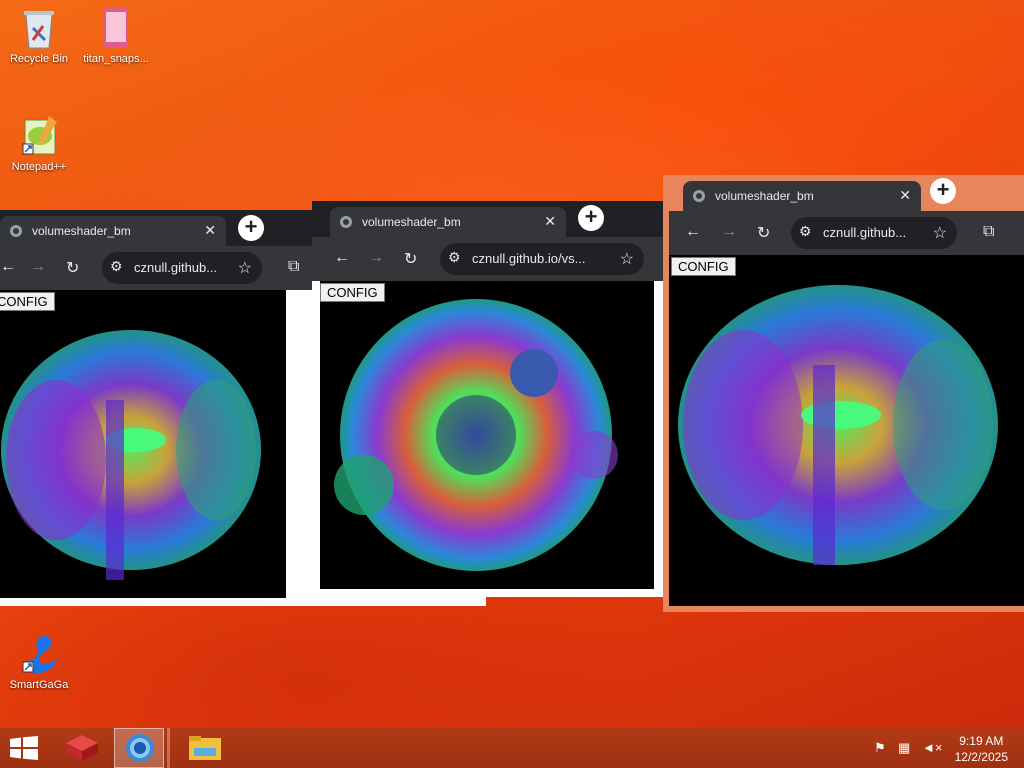 This screenshot has width=1024, height=768. I want to click on system-clock: 9:19 AM 12/2/2025, so click(981, 749).